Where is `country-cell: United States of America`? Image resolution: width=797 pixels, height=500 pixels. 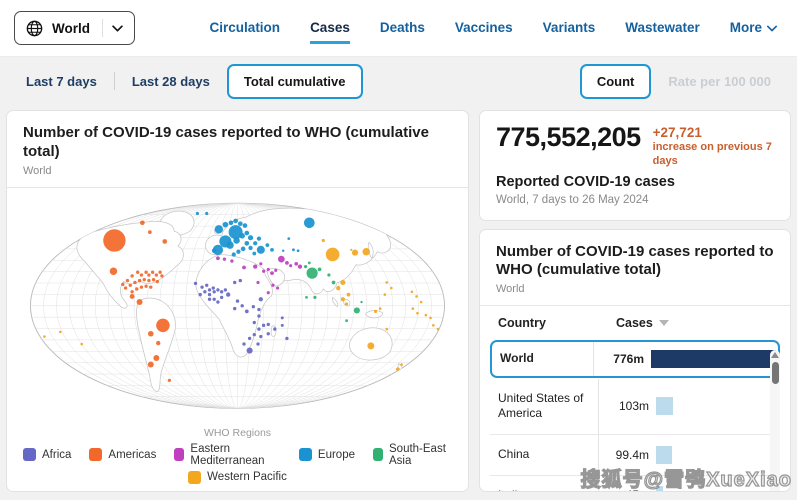 country-cell: United States of America is located at coordinates (541, 405).